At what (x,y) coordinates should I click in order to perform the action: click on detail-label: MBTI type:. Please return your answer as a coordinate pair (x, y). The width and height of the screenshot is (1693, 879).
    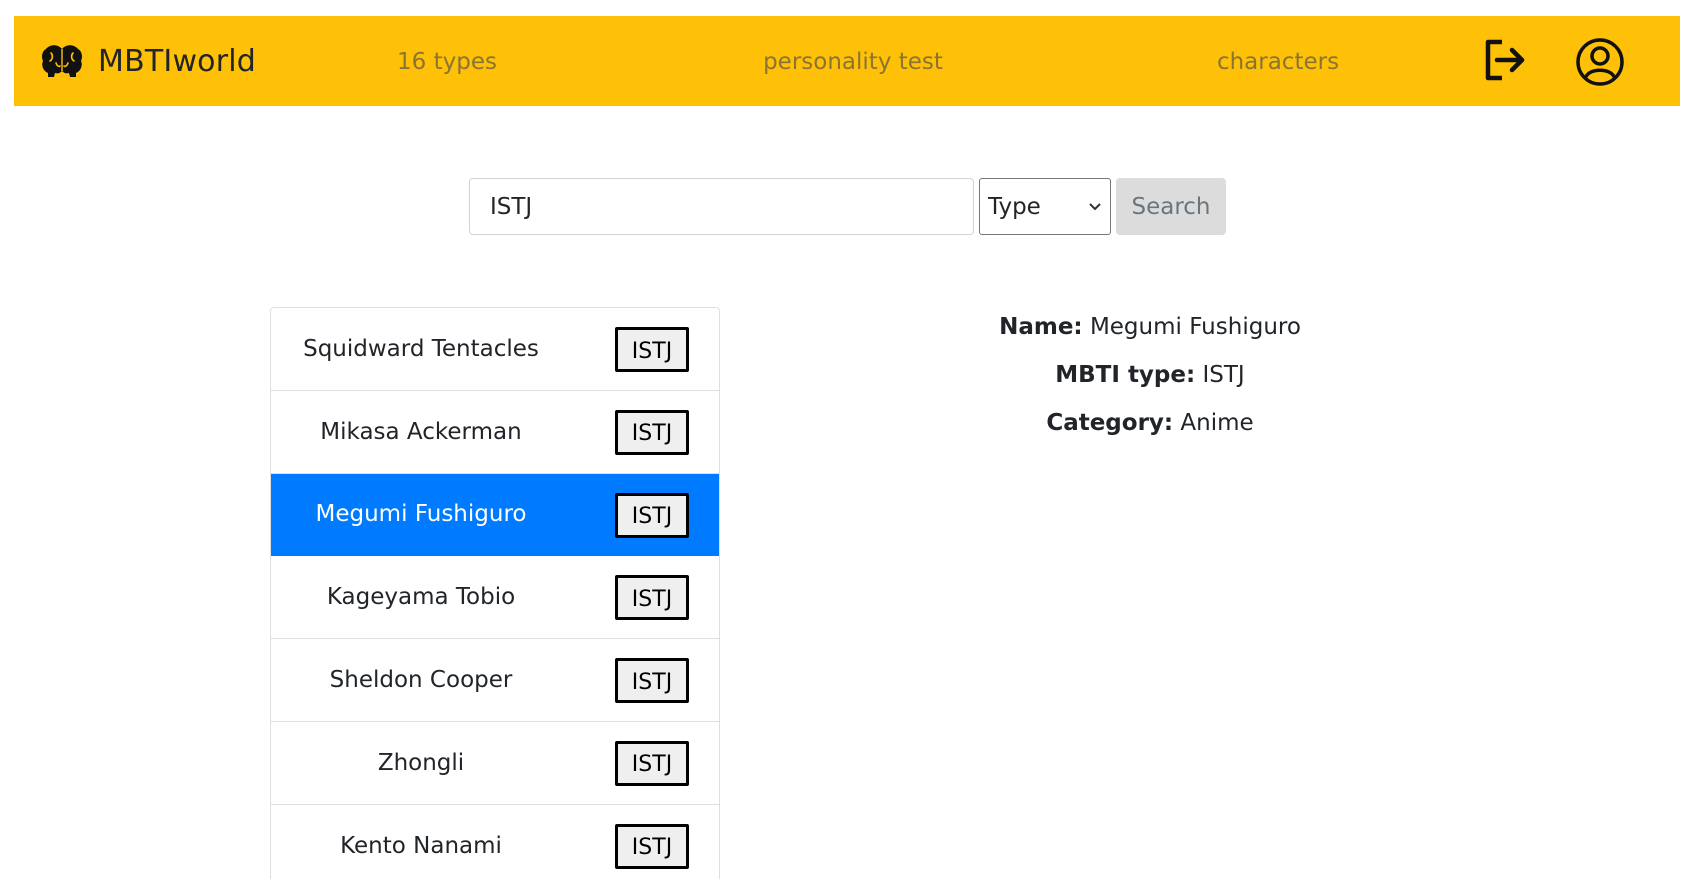
    Looking at the image, I should click on (1125, 375).